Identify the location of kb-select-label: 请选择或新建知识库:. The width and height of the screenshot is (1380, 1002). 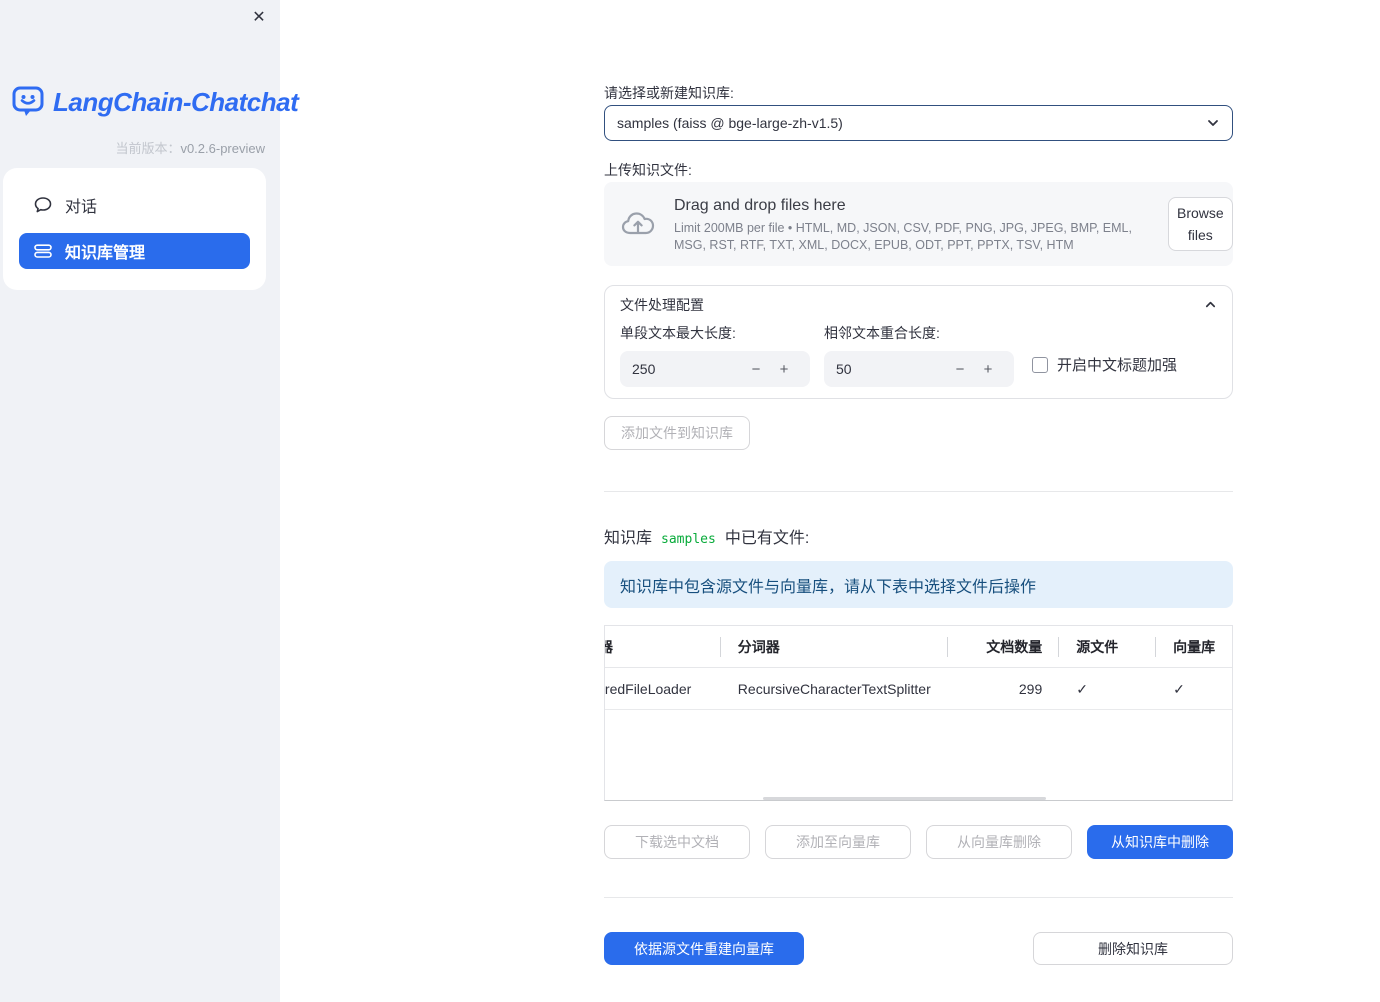
(669, 93).